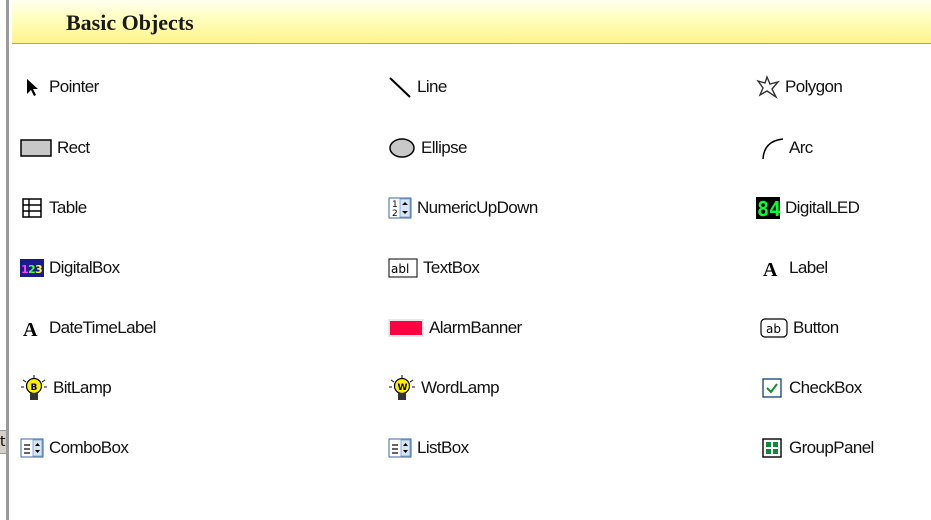 The image size is (931, 520). I want to click on object-label: AlarmBanner, so click(475, 327).